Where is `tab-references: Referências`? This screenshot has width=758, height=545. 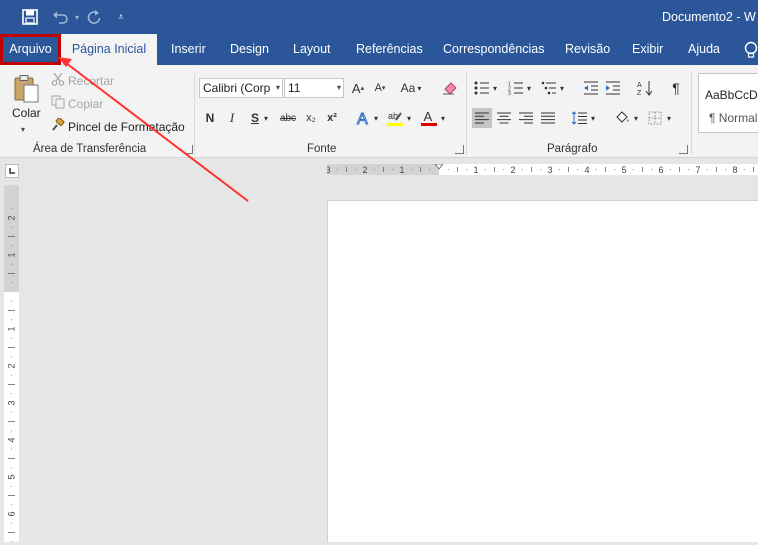
tab-references: Referências is located at coordinates (389, 49).